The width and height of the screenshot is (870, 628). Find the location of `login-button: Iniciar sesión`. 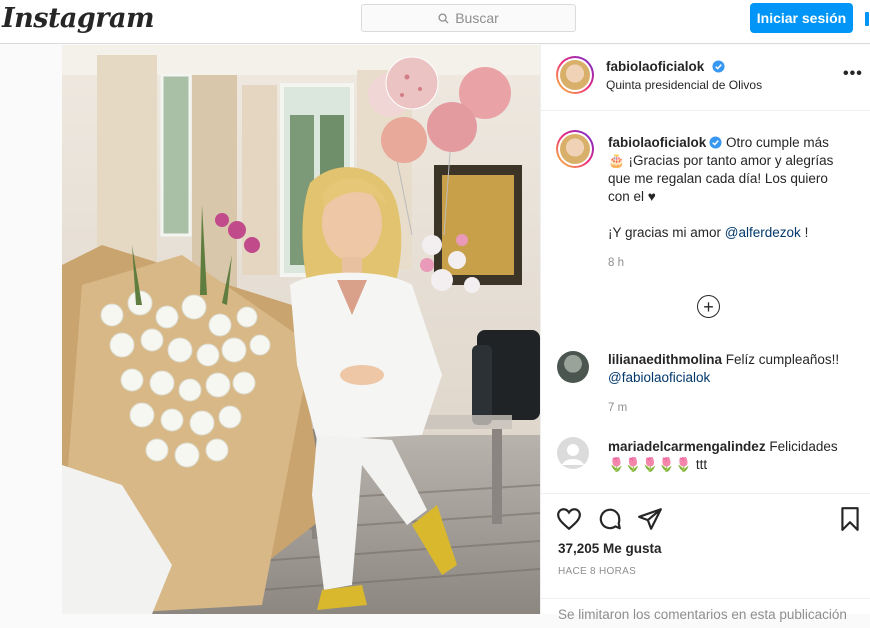

login-button: Iniciar sesión is located at coordinates (801, 18).